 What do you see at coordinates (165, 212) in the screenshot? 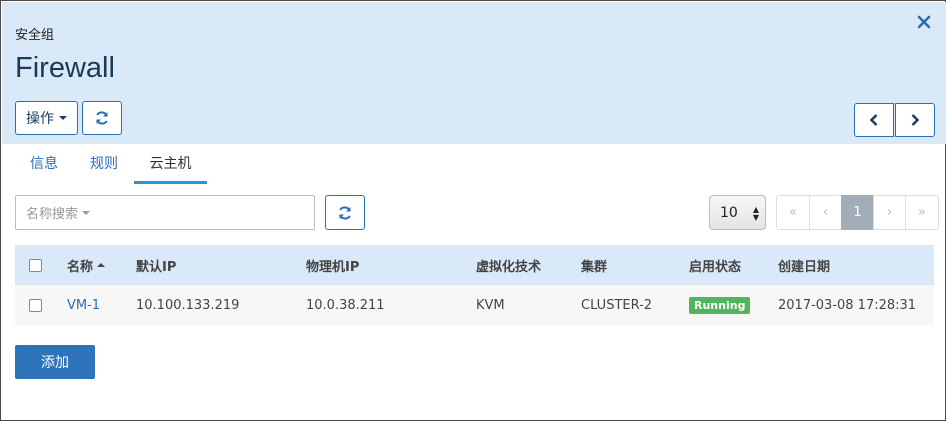
I see `search-input: 名称搜索` at bounding box center [165, 212].